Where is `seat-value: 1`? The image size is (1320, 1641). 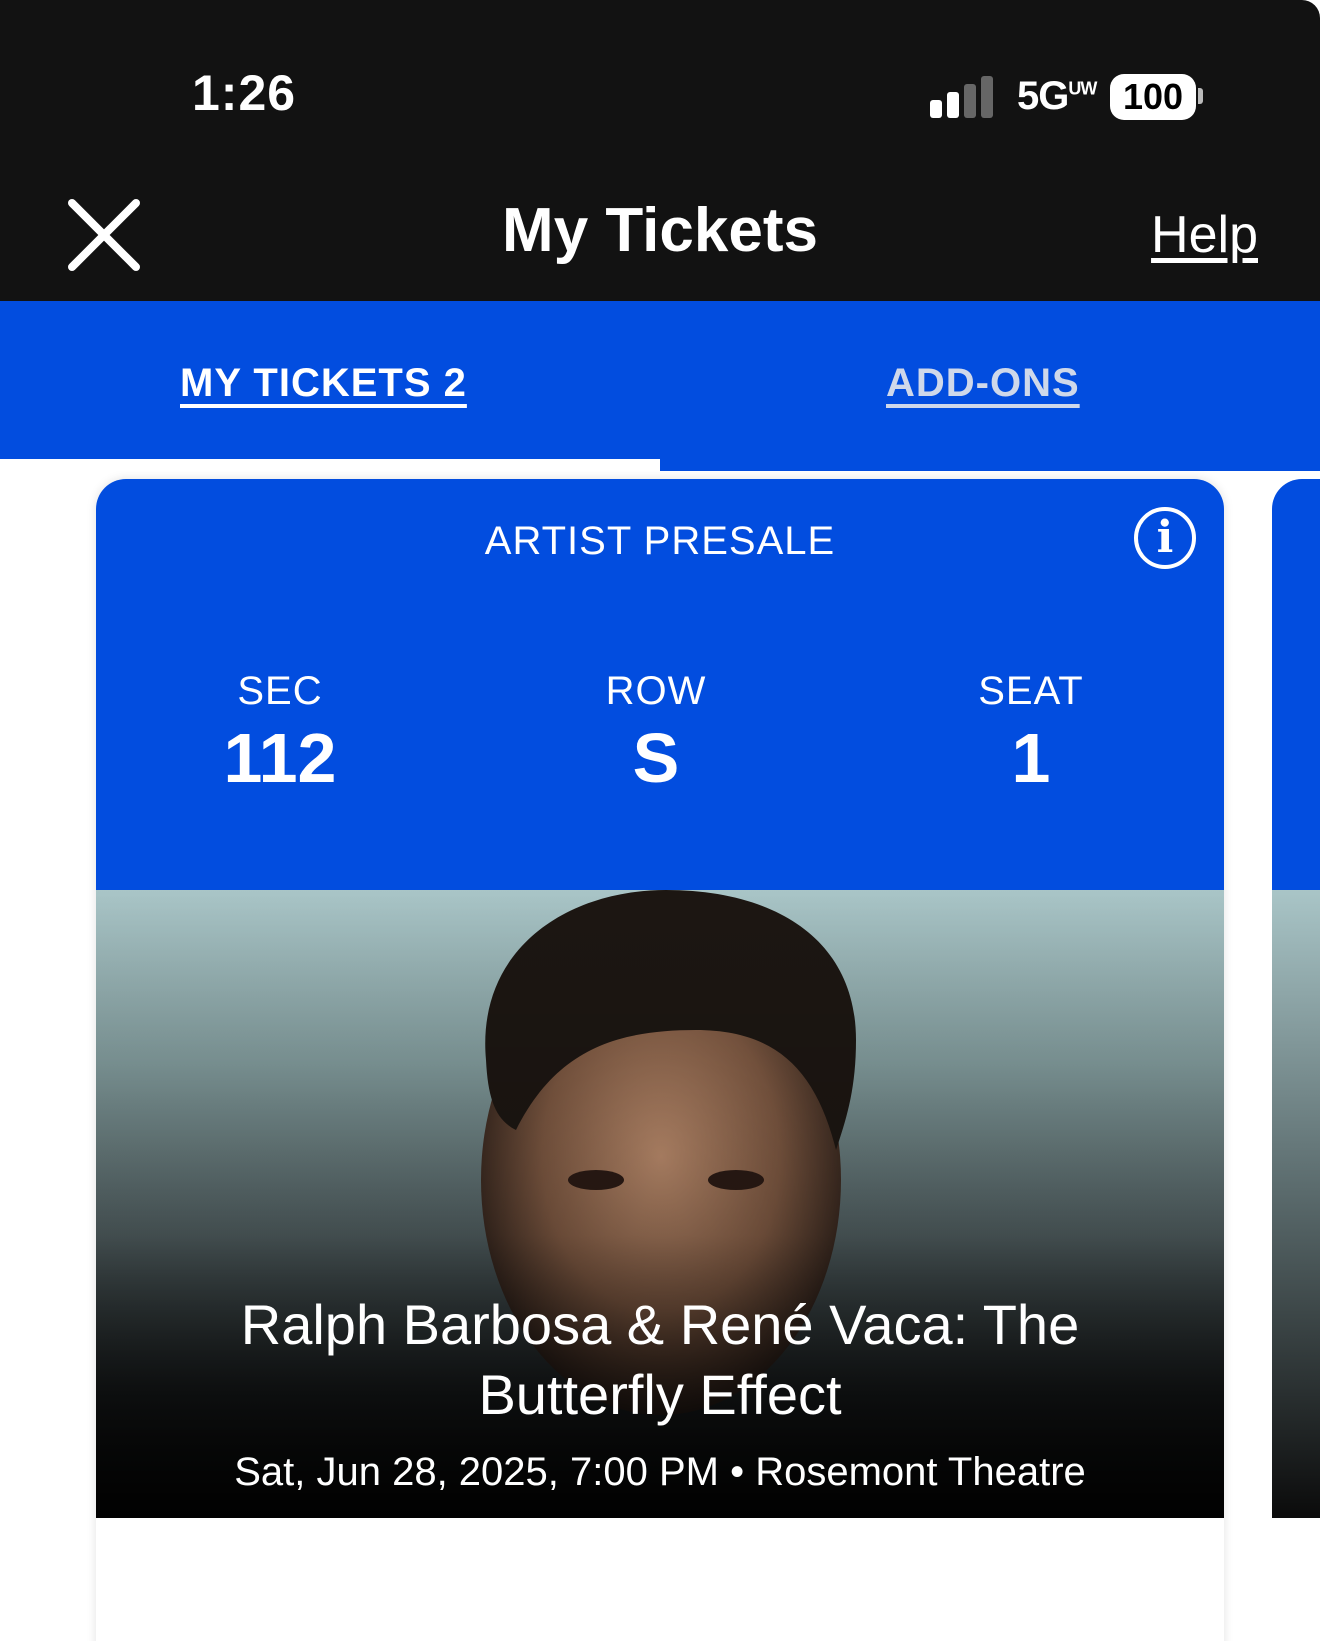 seat-value: 1 is located at coordinates (1031, 758).